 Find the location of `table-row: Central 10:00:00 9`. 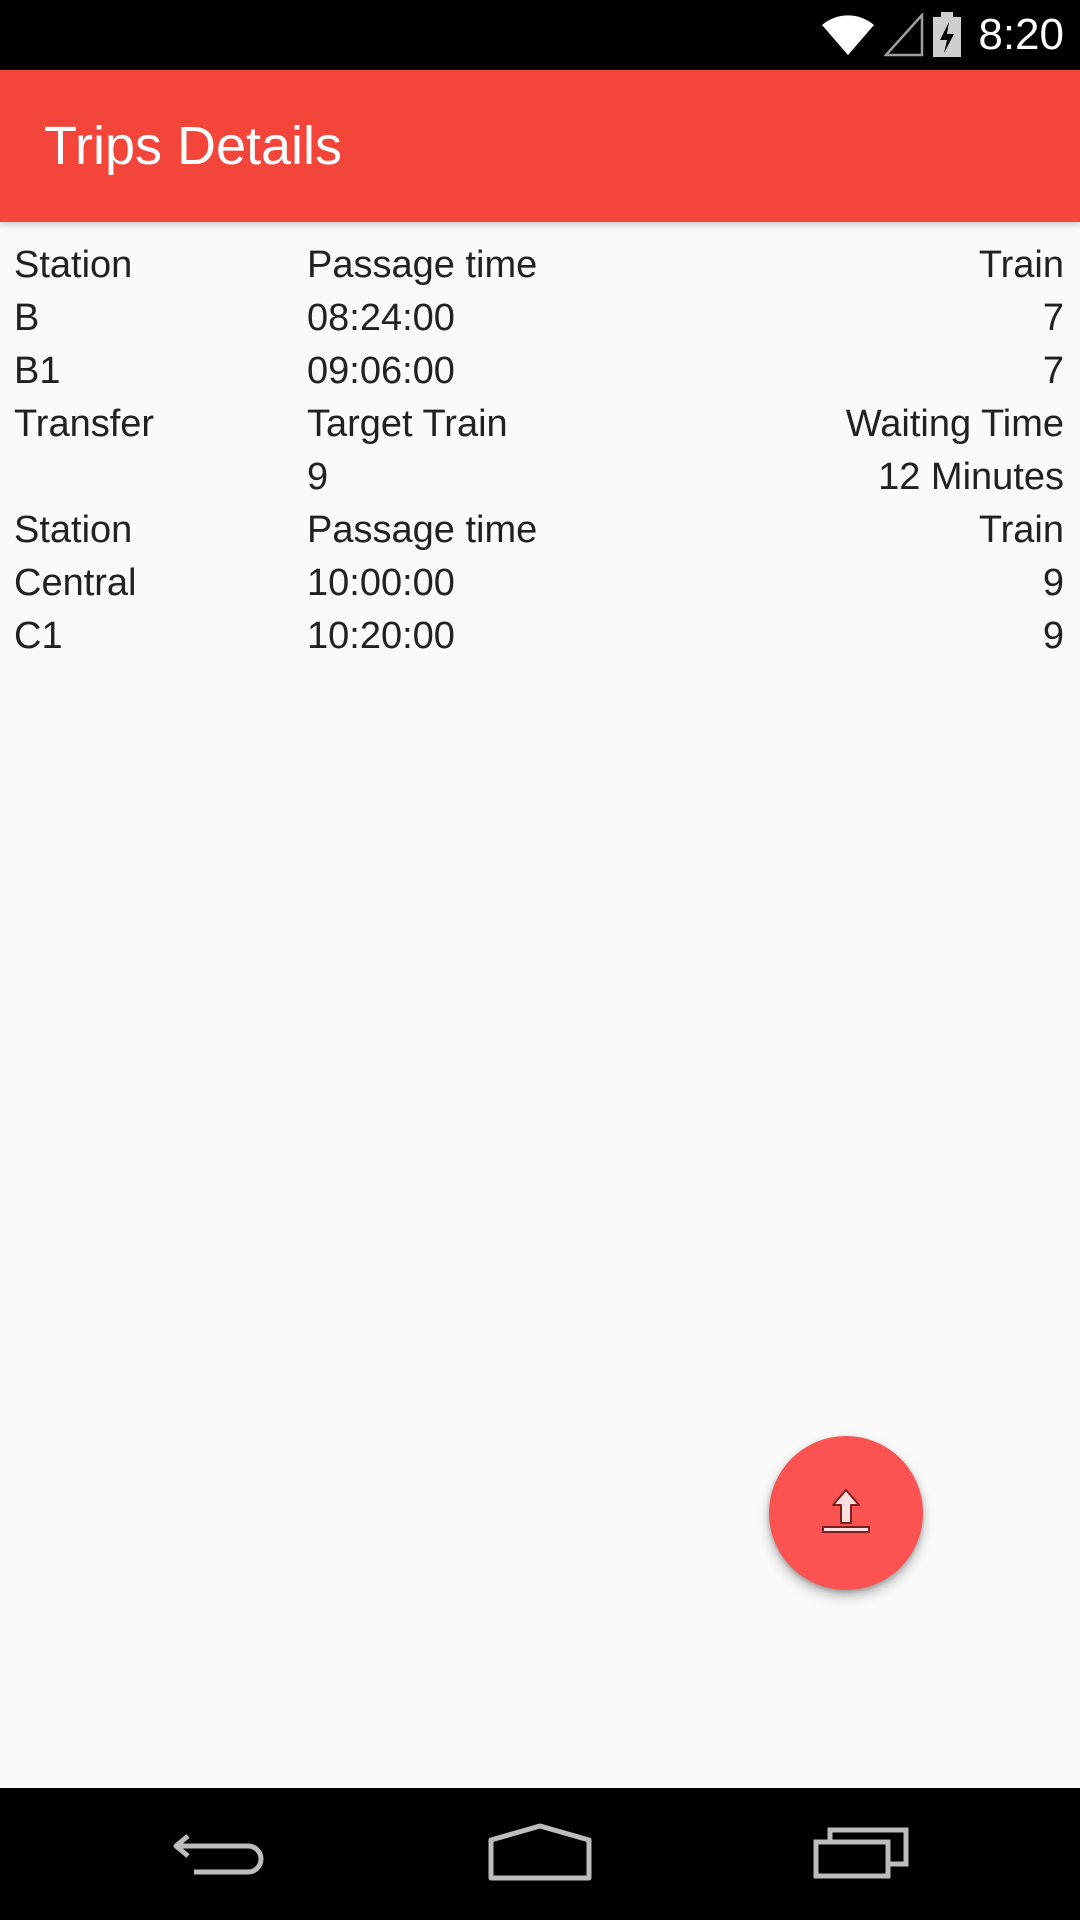

table-row: Central 10:00:00 9 is located at coordinates (539, 583).